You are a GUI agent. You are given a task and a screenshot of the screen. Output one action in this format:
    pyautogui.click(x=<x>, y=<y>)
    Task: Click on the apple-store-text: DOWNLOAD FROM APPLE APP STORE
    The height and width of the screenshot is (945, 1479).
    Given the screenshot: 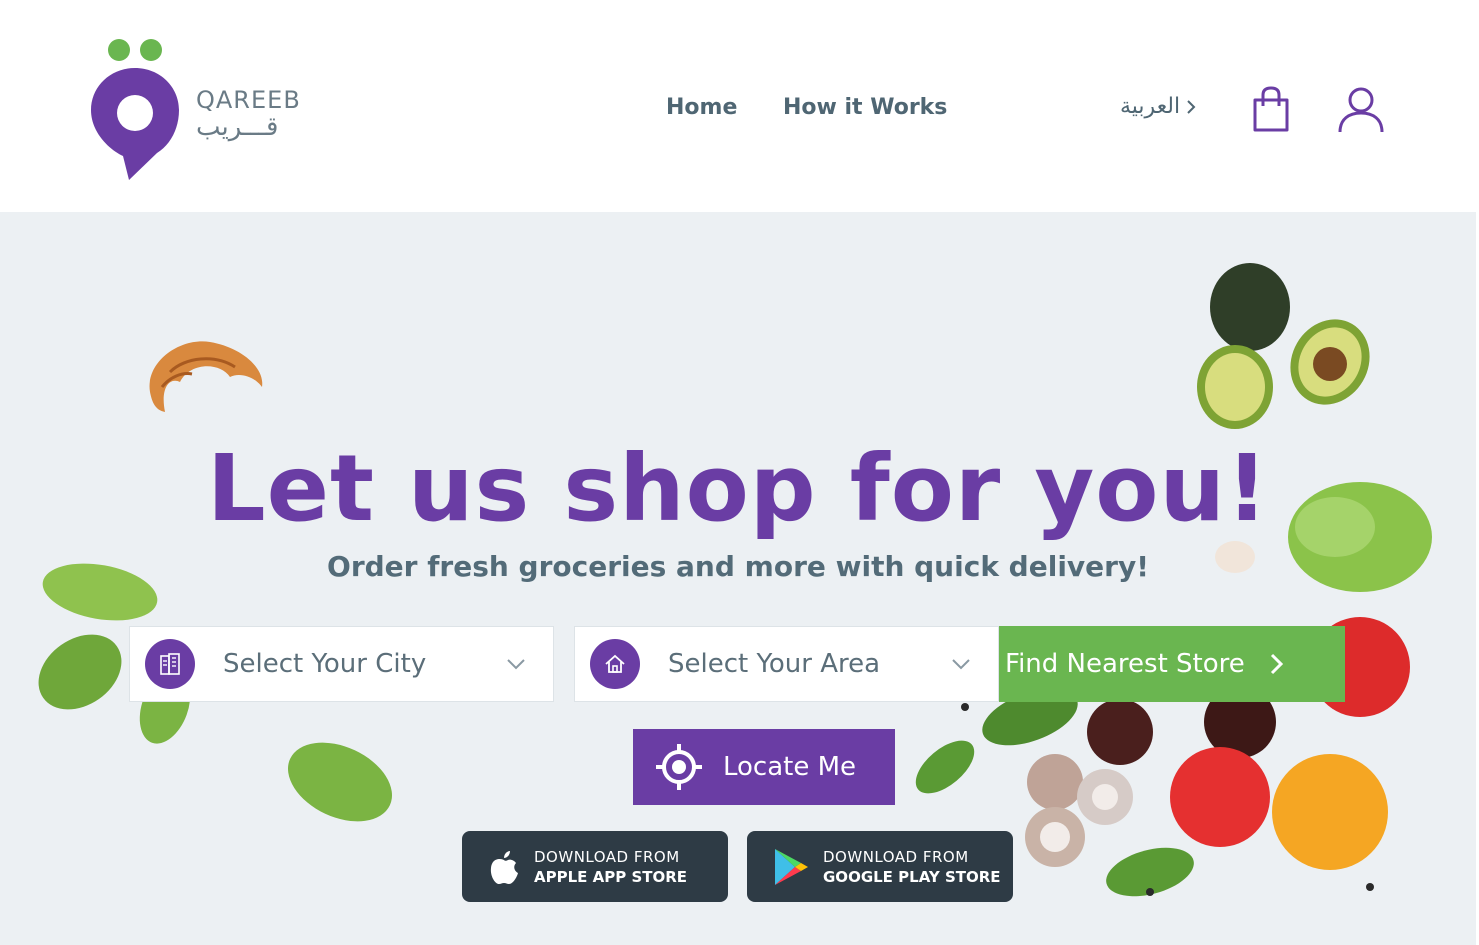 What is the action you would take?
    pyautogui.click(x=610, y=867)
    